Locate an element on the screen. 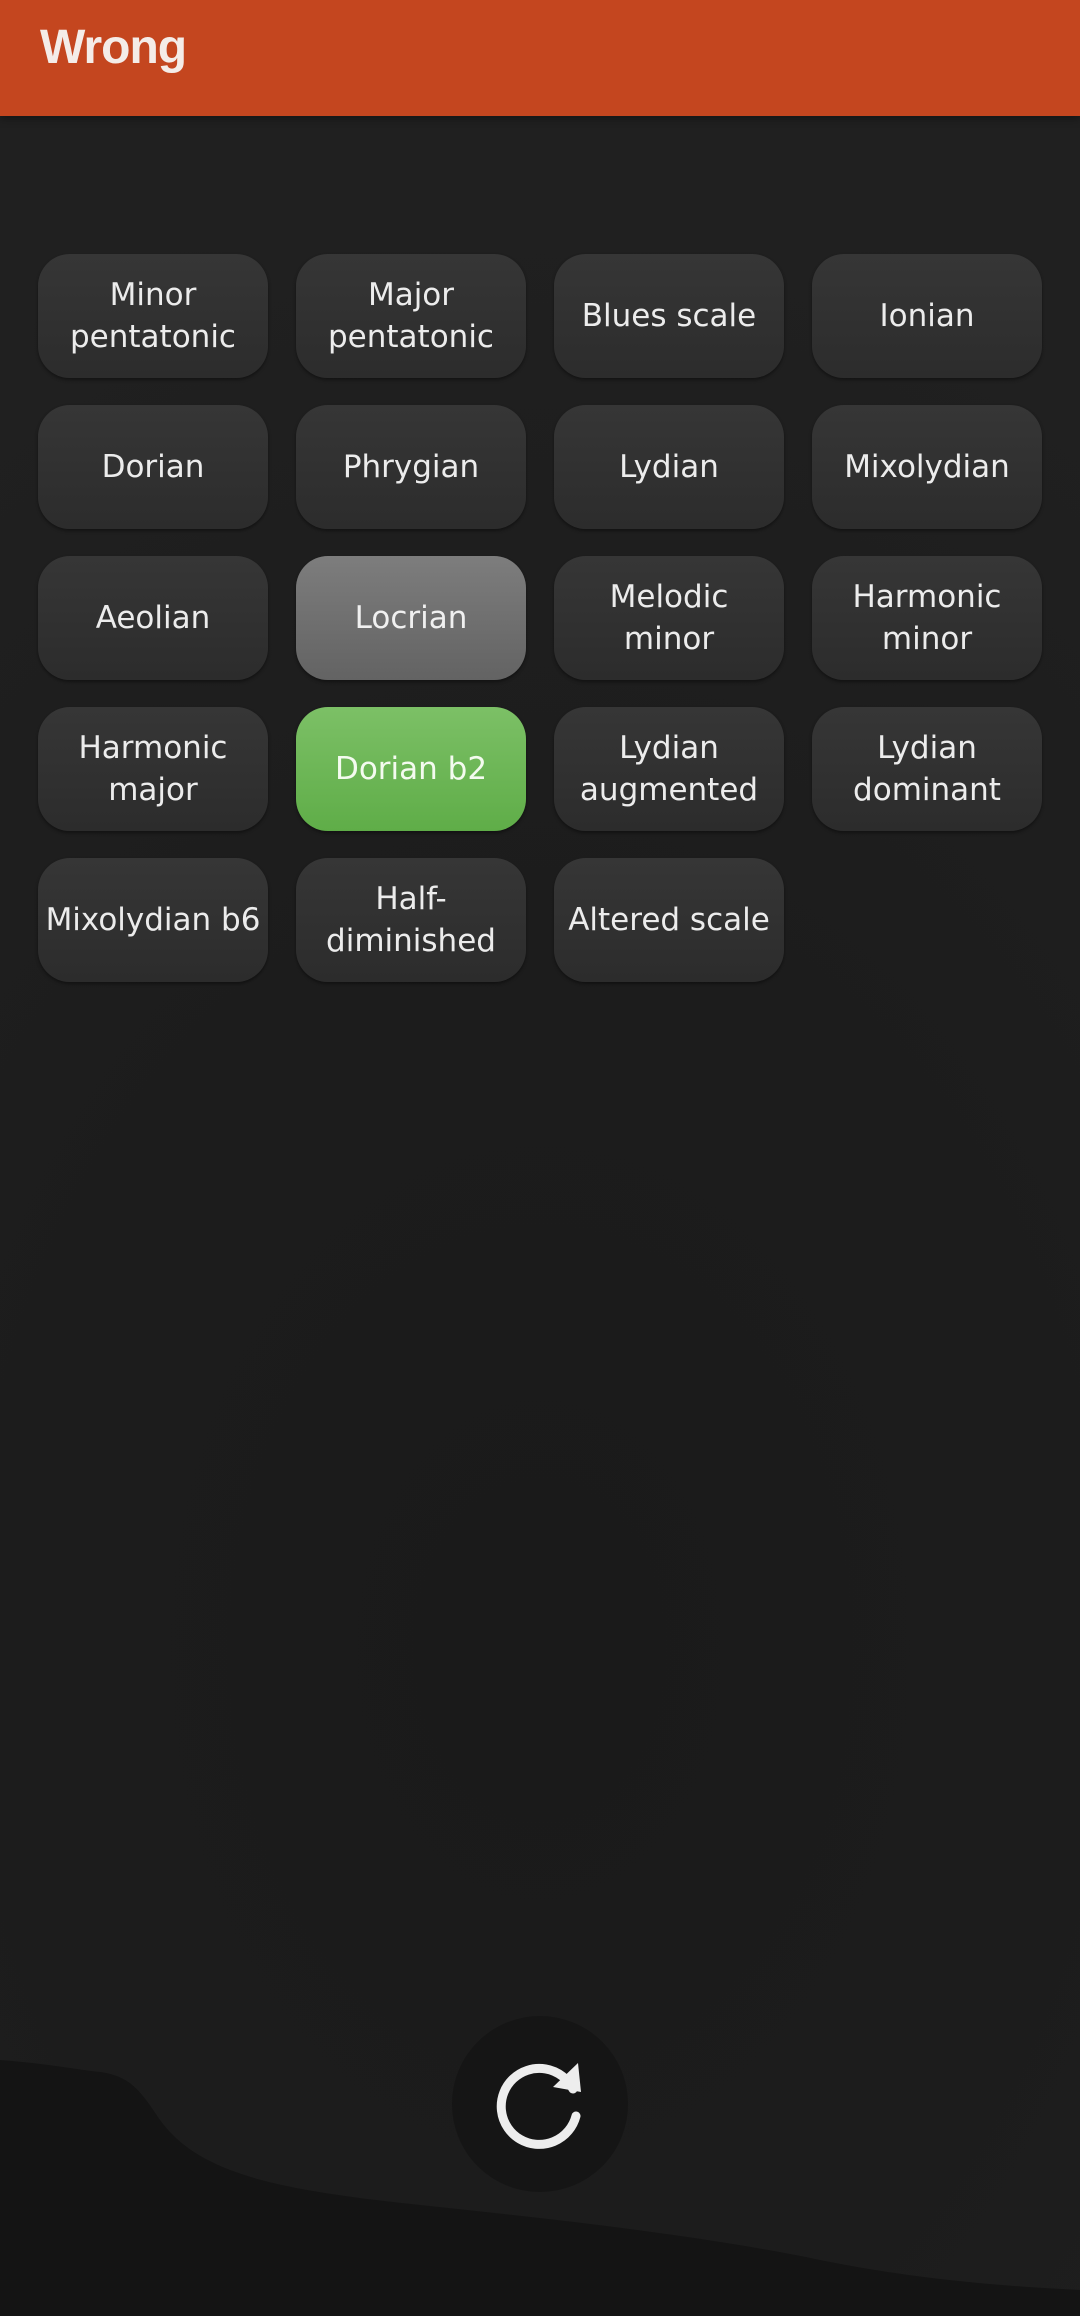  scale-option-minor-pentatonic: Minor pentatonic is located at coordinates (153, 316).